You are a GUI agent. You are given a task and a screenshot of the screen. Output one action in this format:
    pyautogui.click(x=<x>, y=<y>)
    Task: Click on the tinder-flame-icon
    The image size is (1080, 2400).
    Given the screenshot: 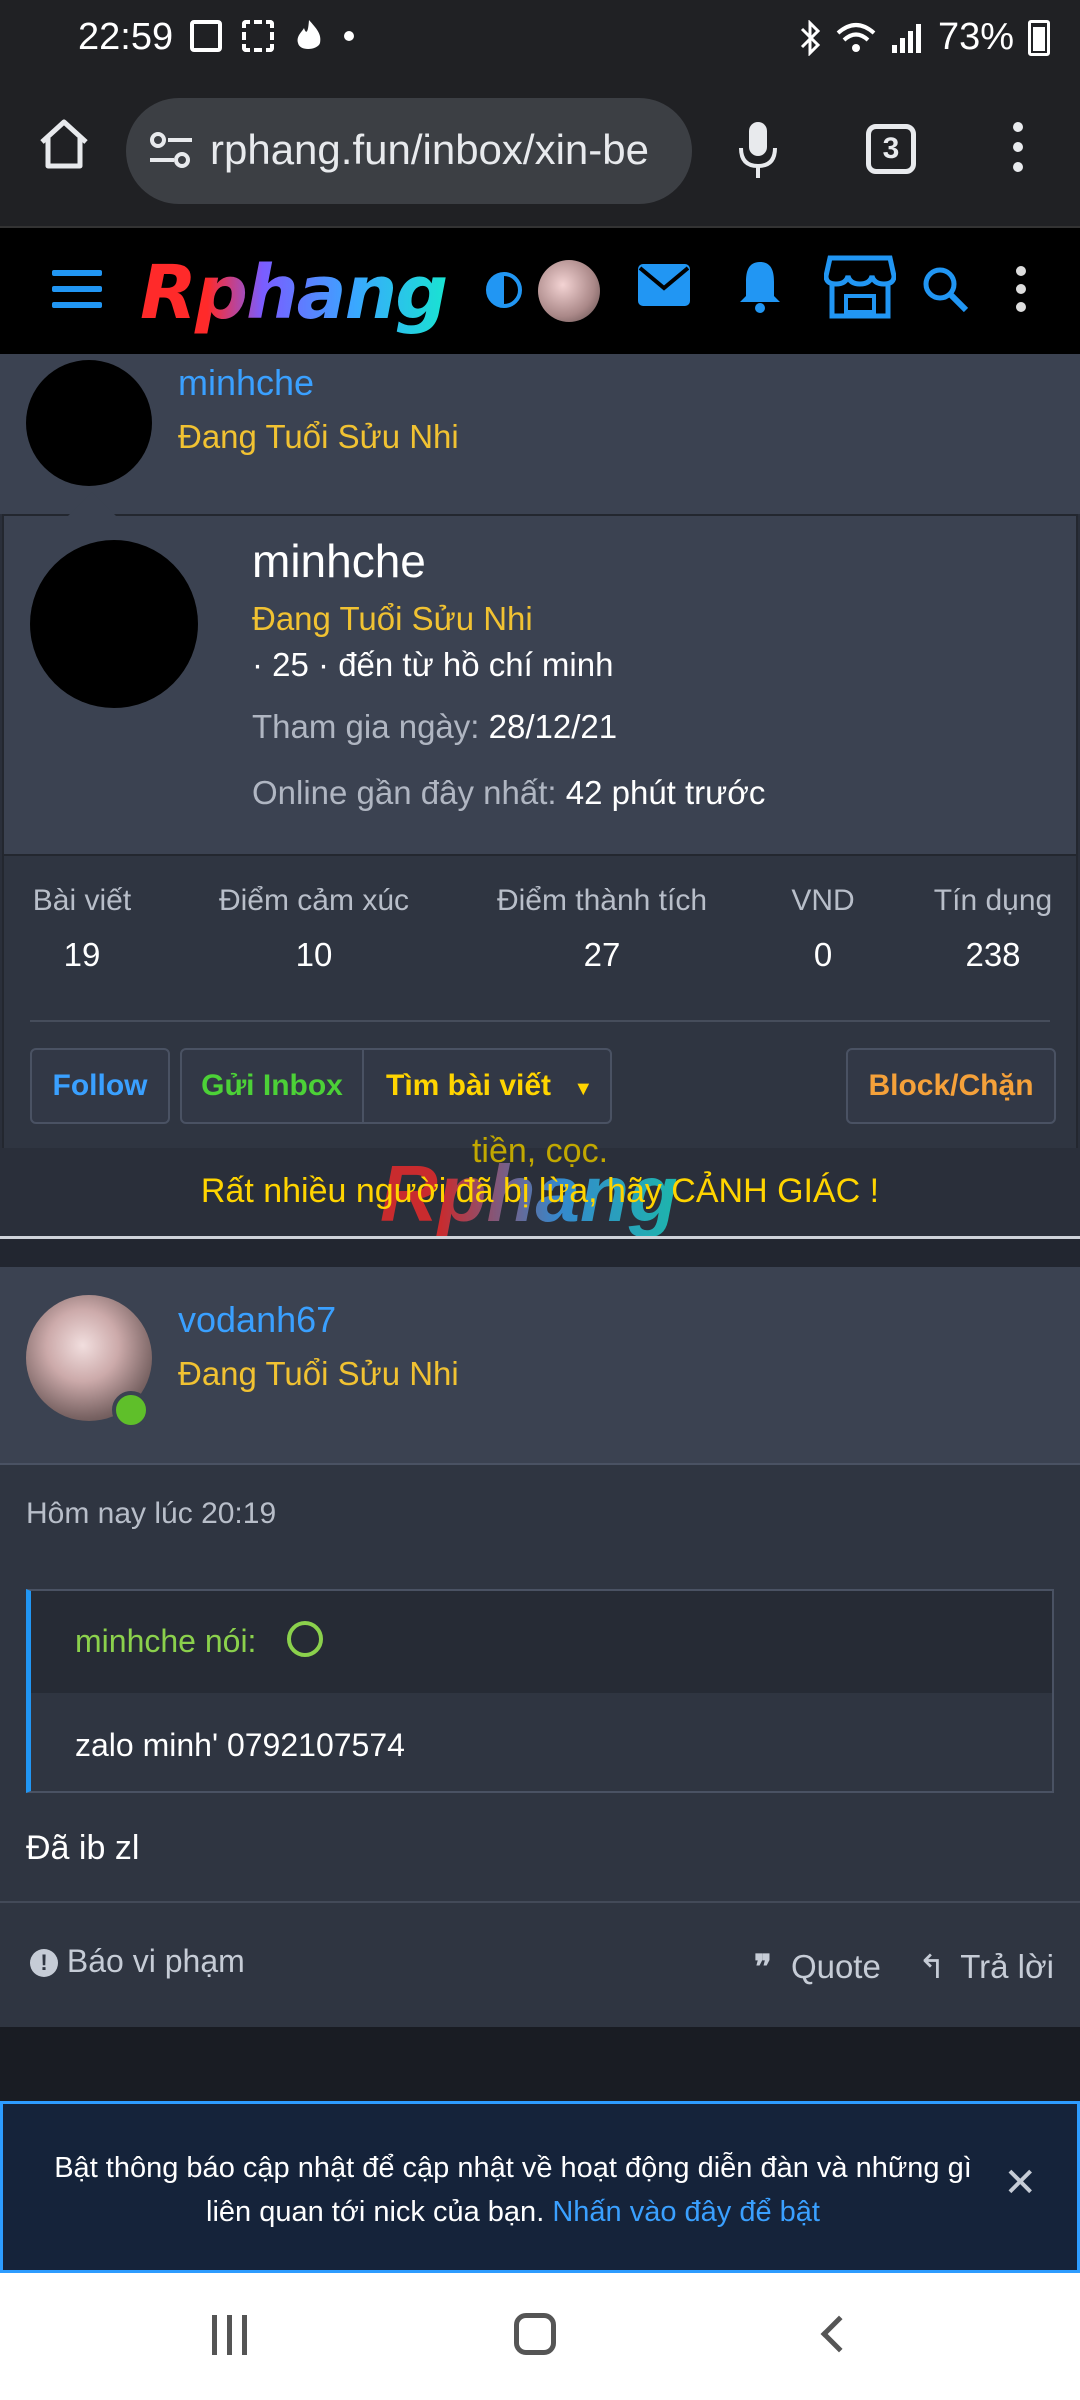 What is the action you would take?
    pyautogui.click(x=309, y=35)
    